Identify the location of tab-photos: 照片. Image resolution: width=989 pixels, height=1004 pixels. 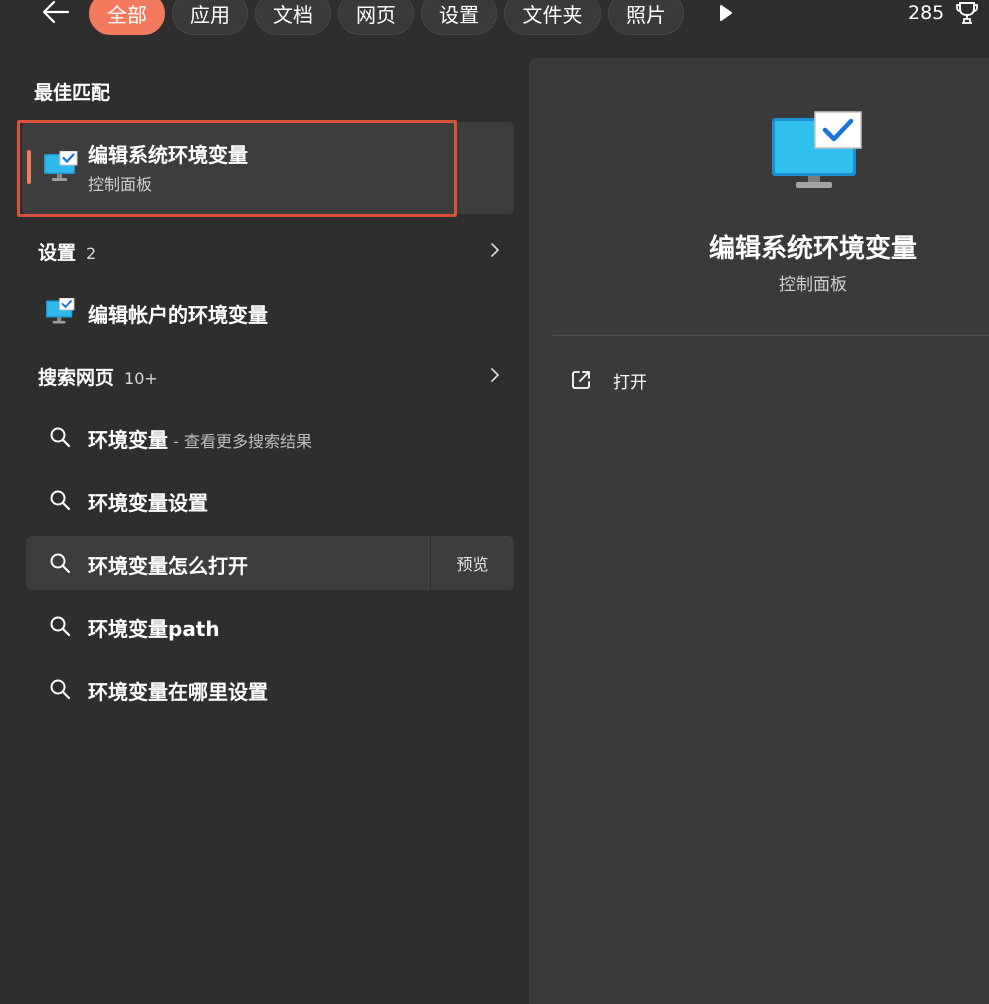
(646, 17).